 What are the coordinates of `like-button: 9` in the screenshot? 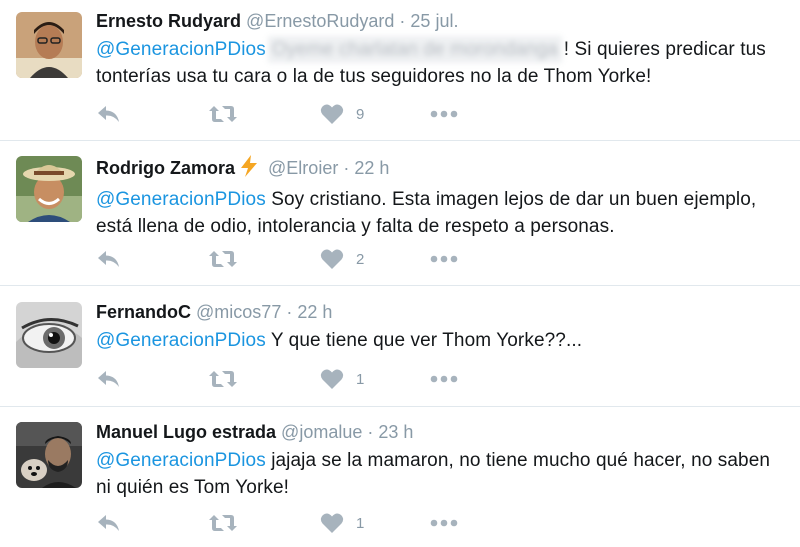 It's located at (342, 114).